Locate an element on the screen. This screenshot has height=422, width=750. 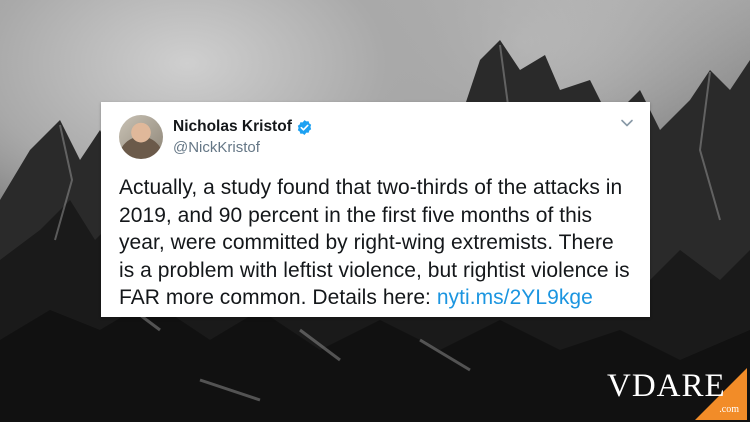
tweet-link: nyti.ms/2YL9kge is located at coordinates (515, 297).